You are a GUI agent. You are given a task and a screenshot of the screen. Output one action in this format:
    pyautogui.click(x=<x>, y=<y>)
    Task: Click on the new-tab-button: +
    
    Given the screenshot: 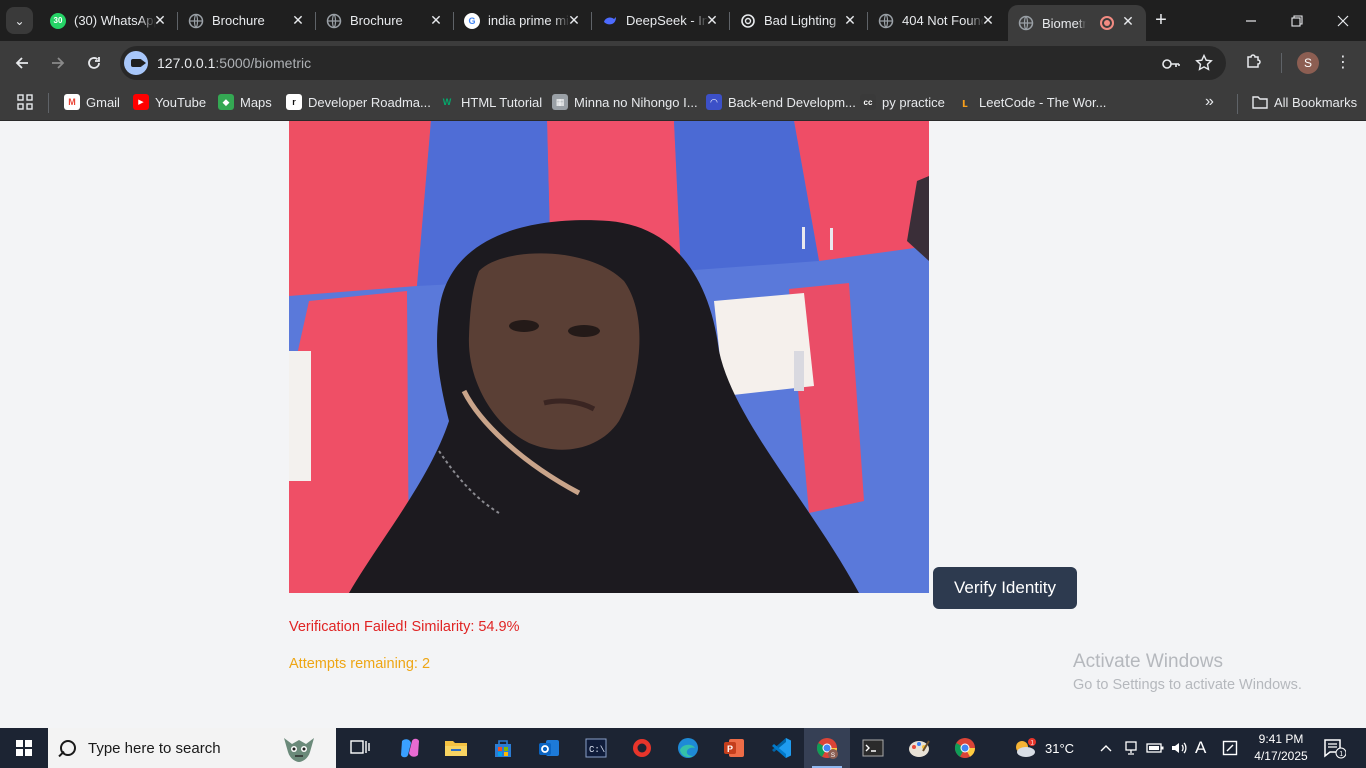 What is the action you would take?
    pyautogui.click(x=1161, y=20)
    